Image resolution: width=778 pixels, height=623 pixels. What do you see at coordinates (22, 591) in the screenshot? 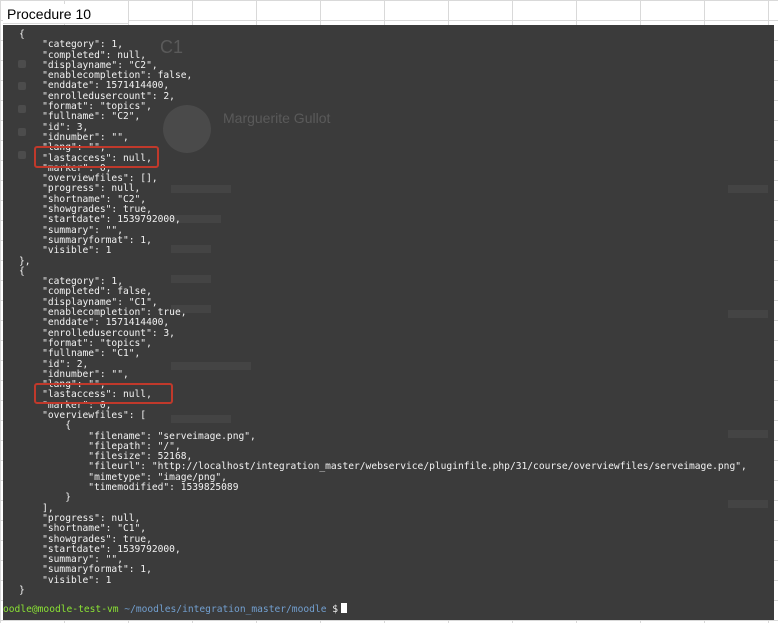
I see `json-line: }` at bounding box center [22, 591].